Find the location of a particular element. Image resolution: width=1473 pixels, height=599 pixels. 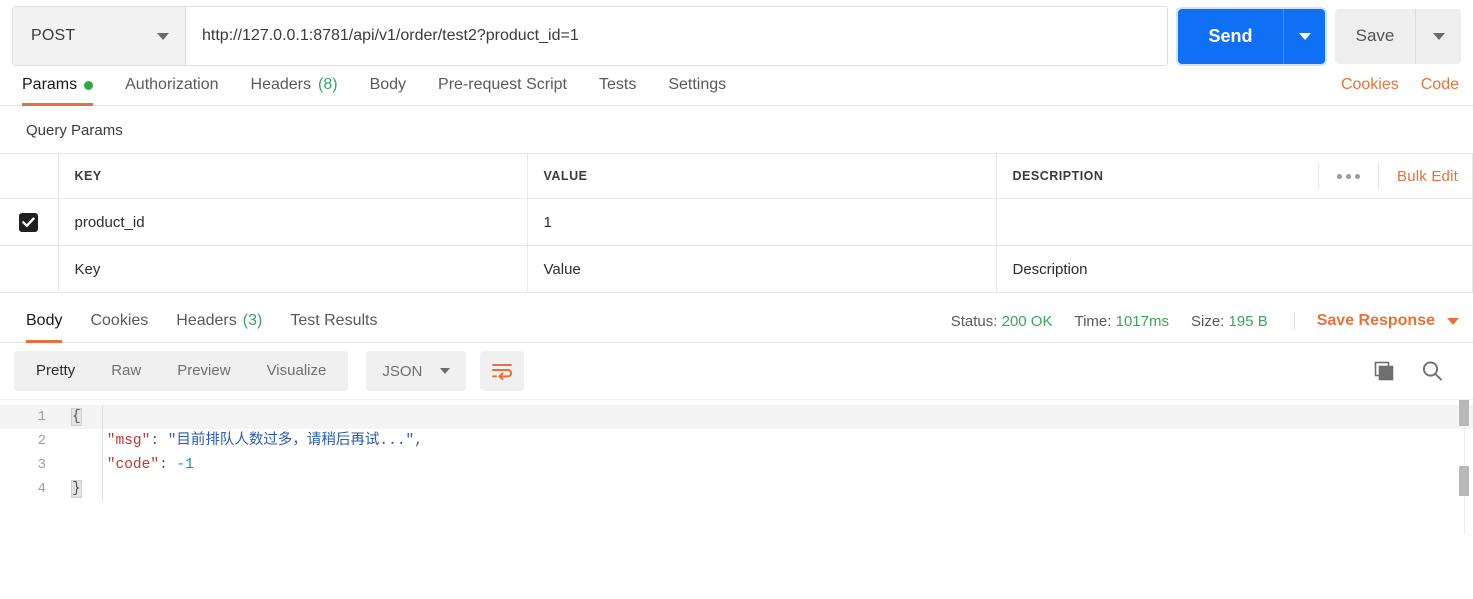

table-header-row: KEY VALUE DESCRIPTION Bulk Edit is located at coordinates (736, 176).